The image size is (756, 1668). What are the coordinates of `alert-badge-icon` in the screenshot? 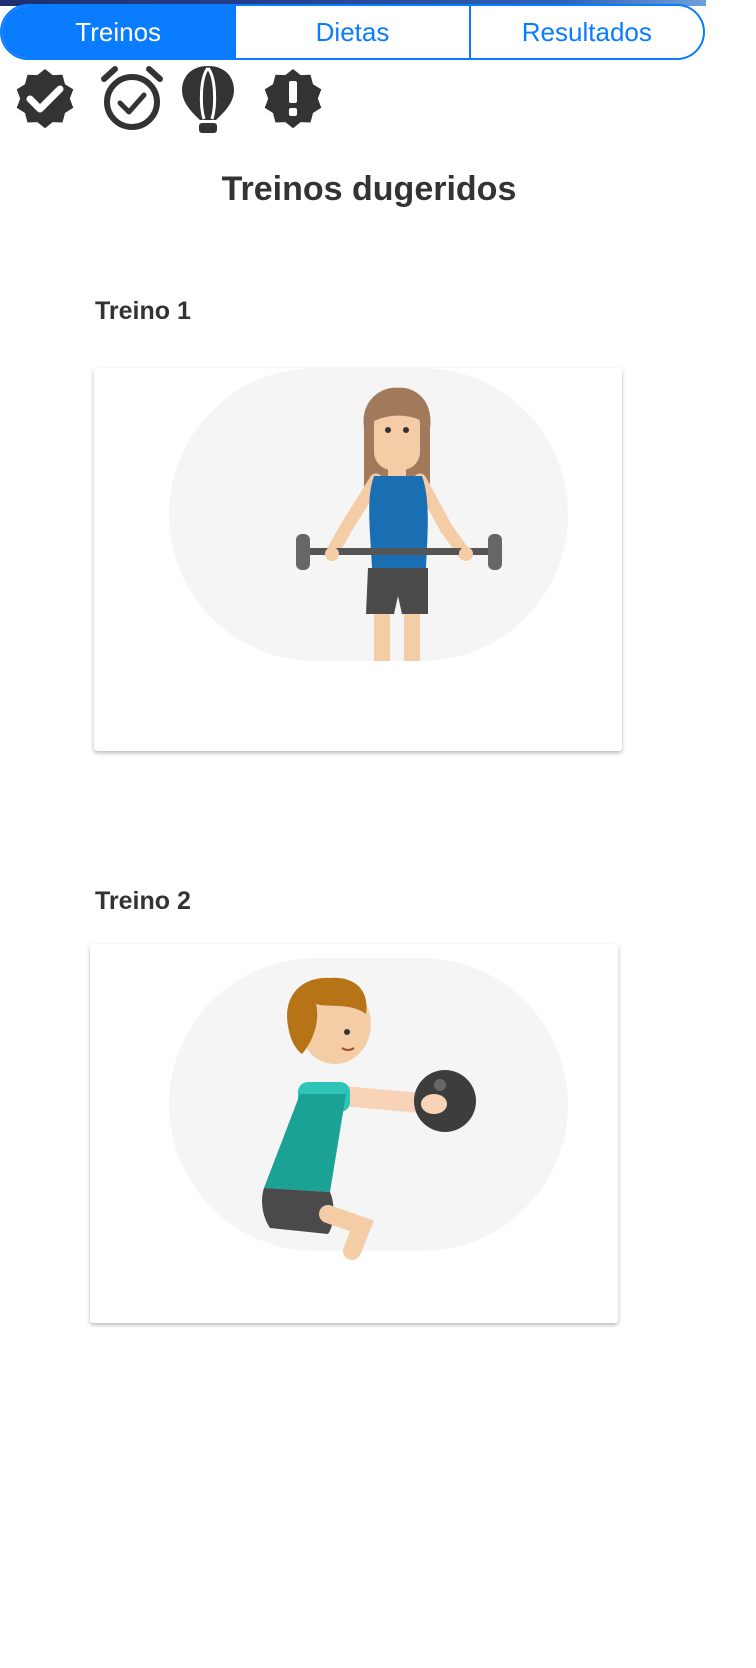 It's located at (293, 99).